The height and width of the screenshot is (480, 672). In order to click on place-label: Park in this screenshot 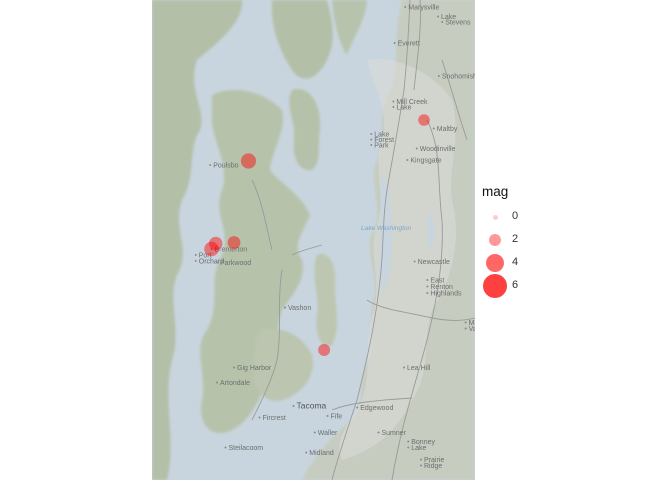, I will do `click(381, 146)`.